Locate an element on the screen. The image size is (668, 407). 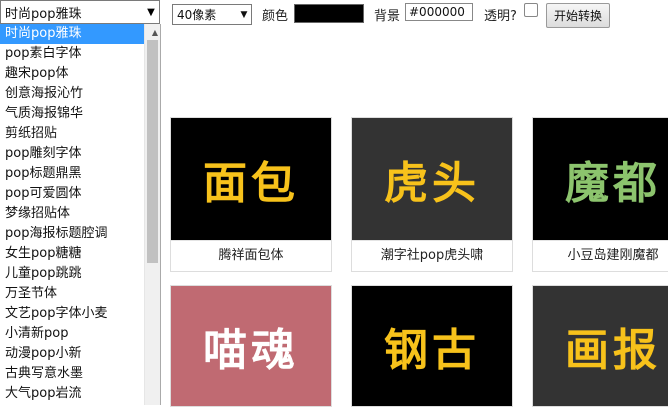
font-option: 大气pop岩流 is located at coordinates (80, 394).